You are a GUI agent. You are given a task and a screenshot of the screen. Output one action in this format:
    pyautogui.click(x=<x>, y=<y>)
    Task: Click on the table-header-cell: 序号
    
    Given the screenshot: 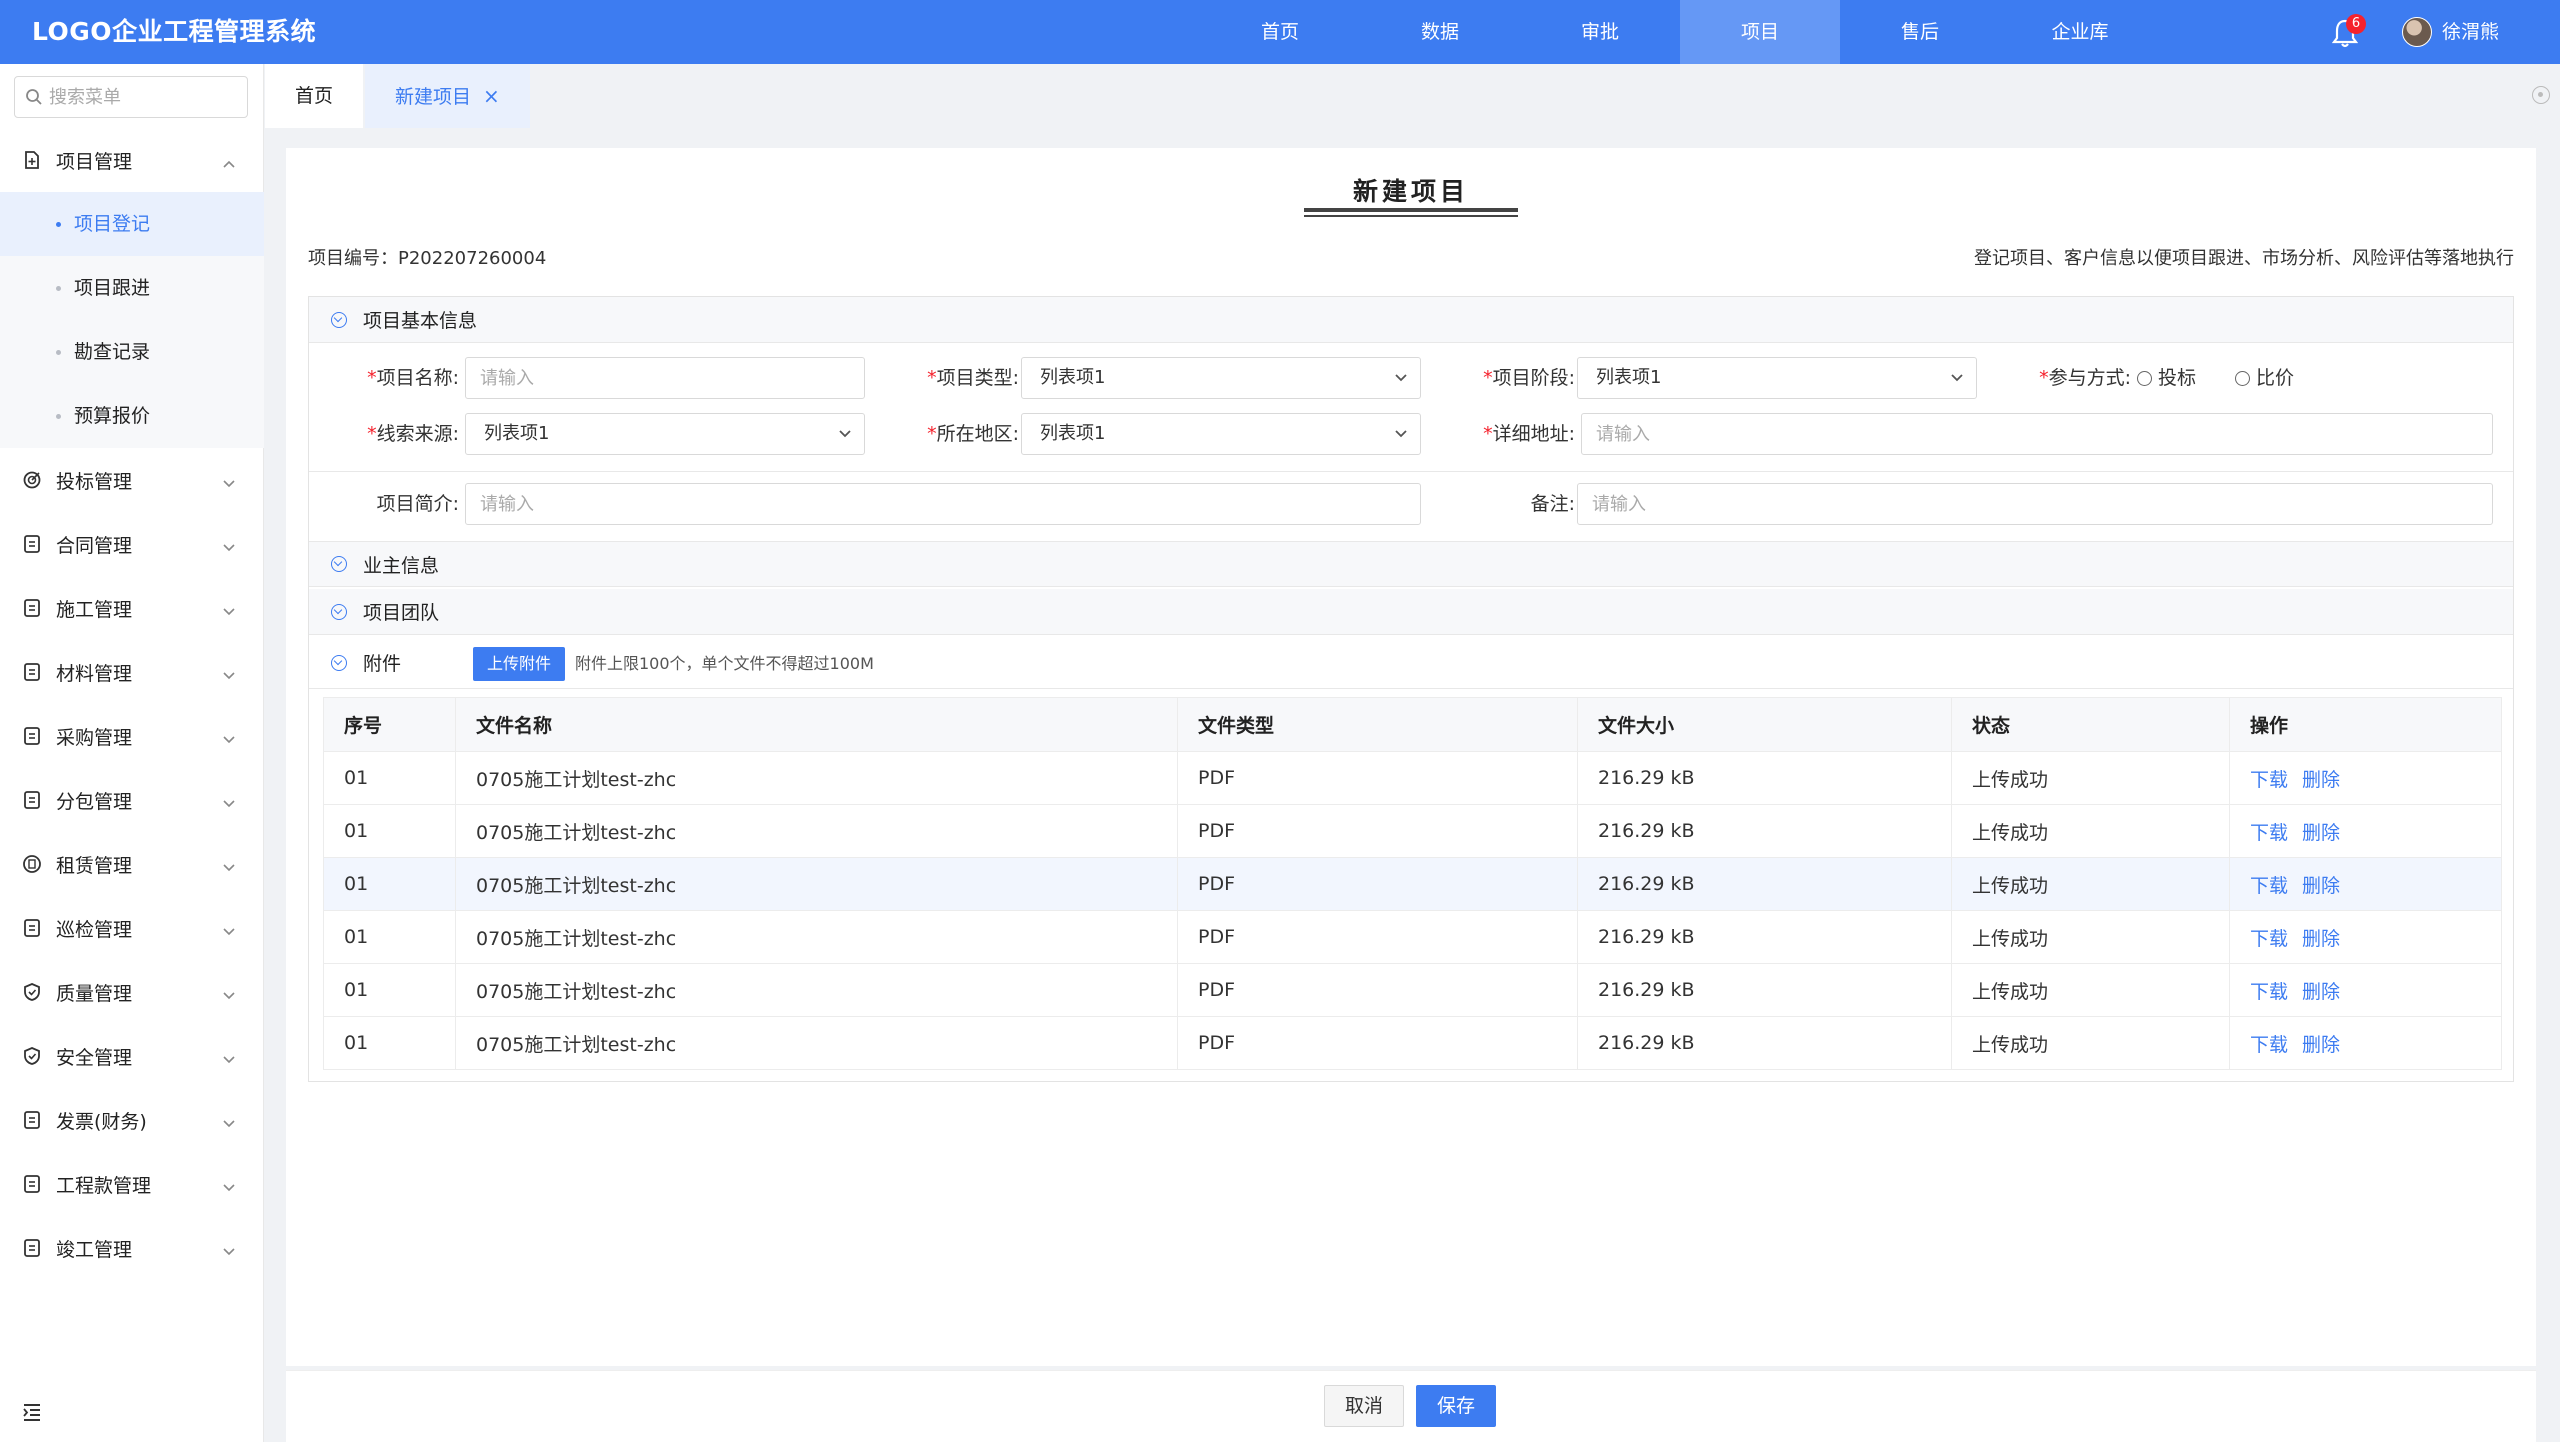 What is the action you would take?
    pyautogui.click(x=389, y=724)
    